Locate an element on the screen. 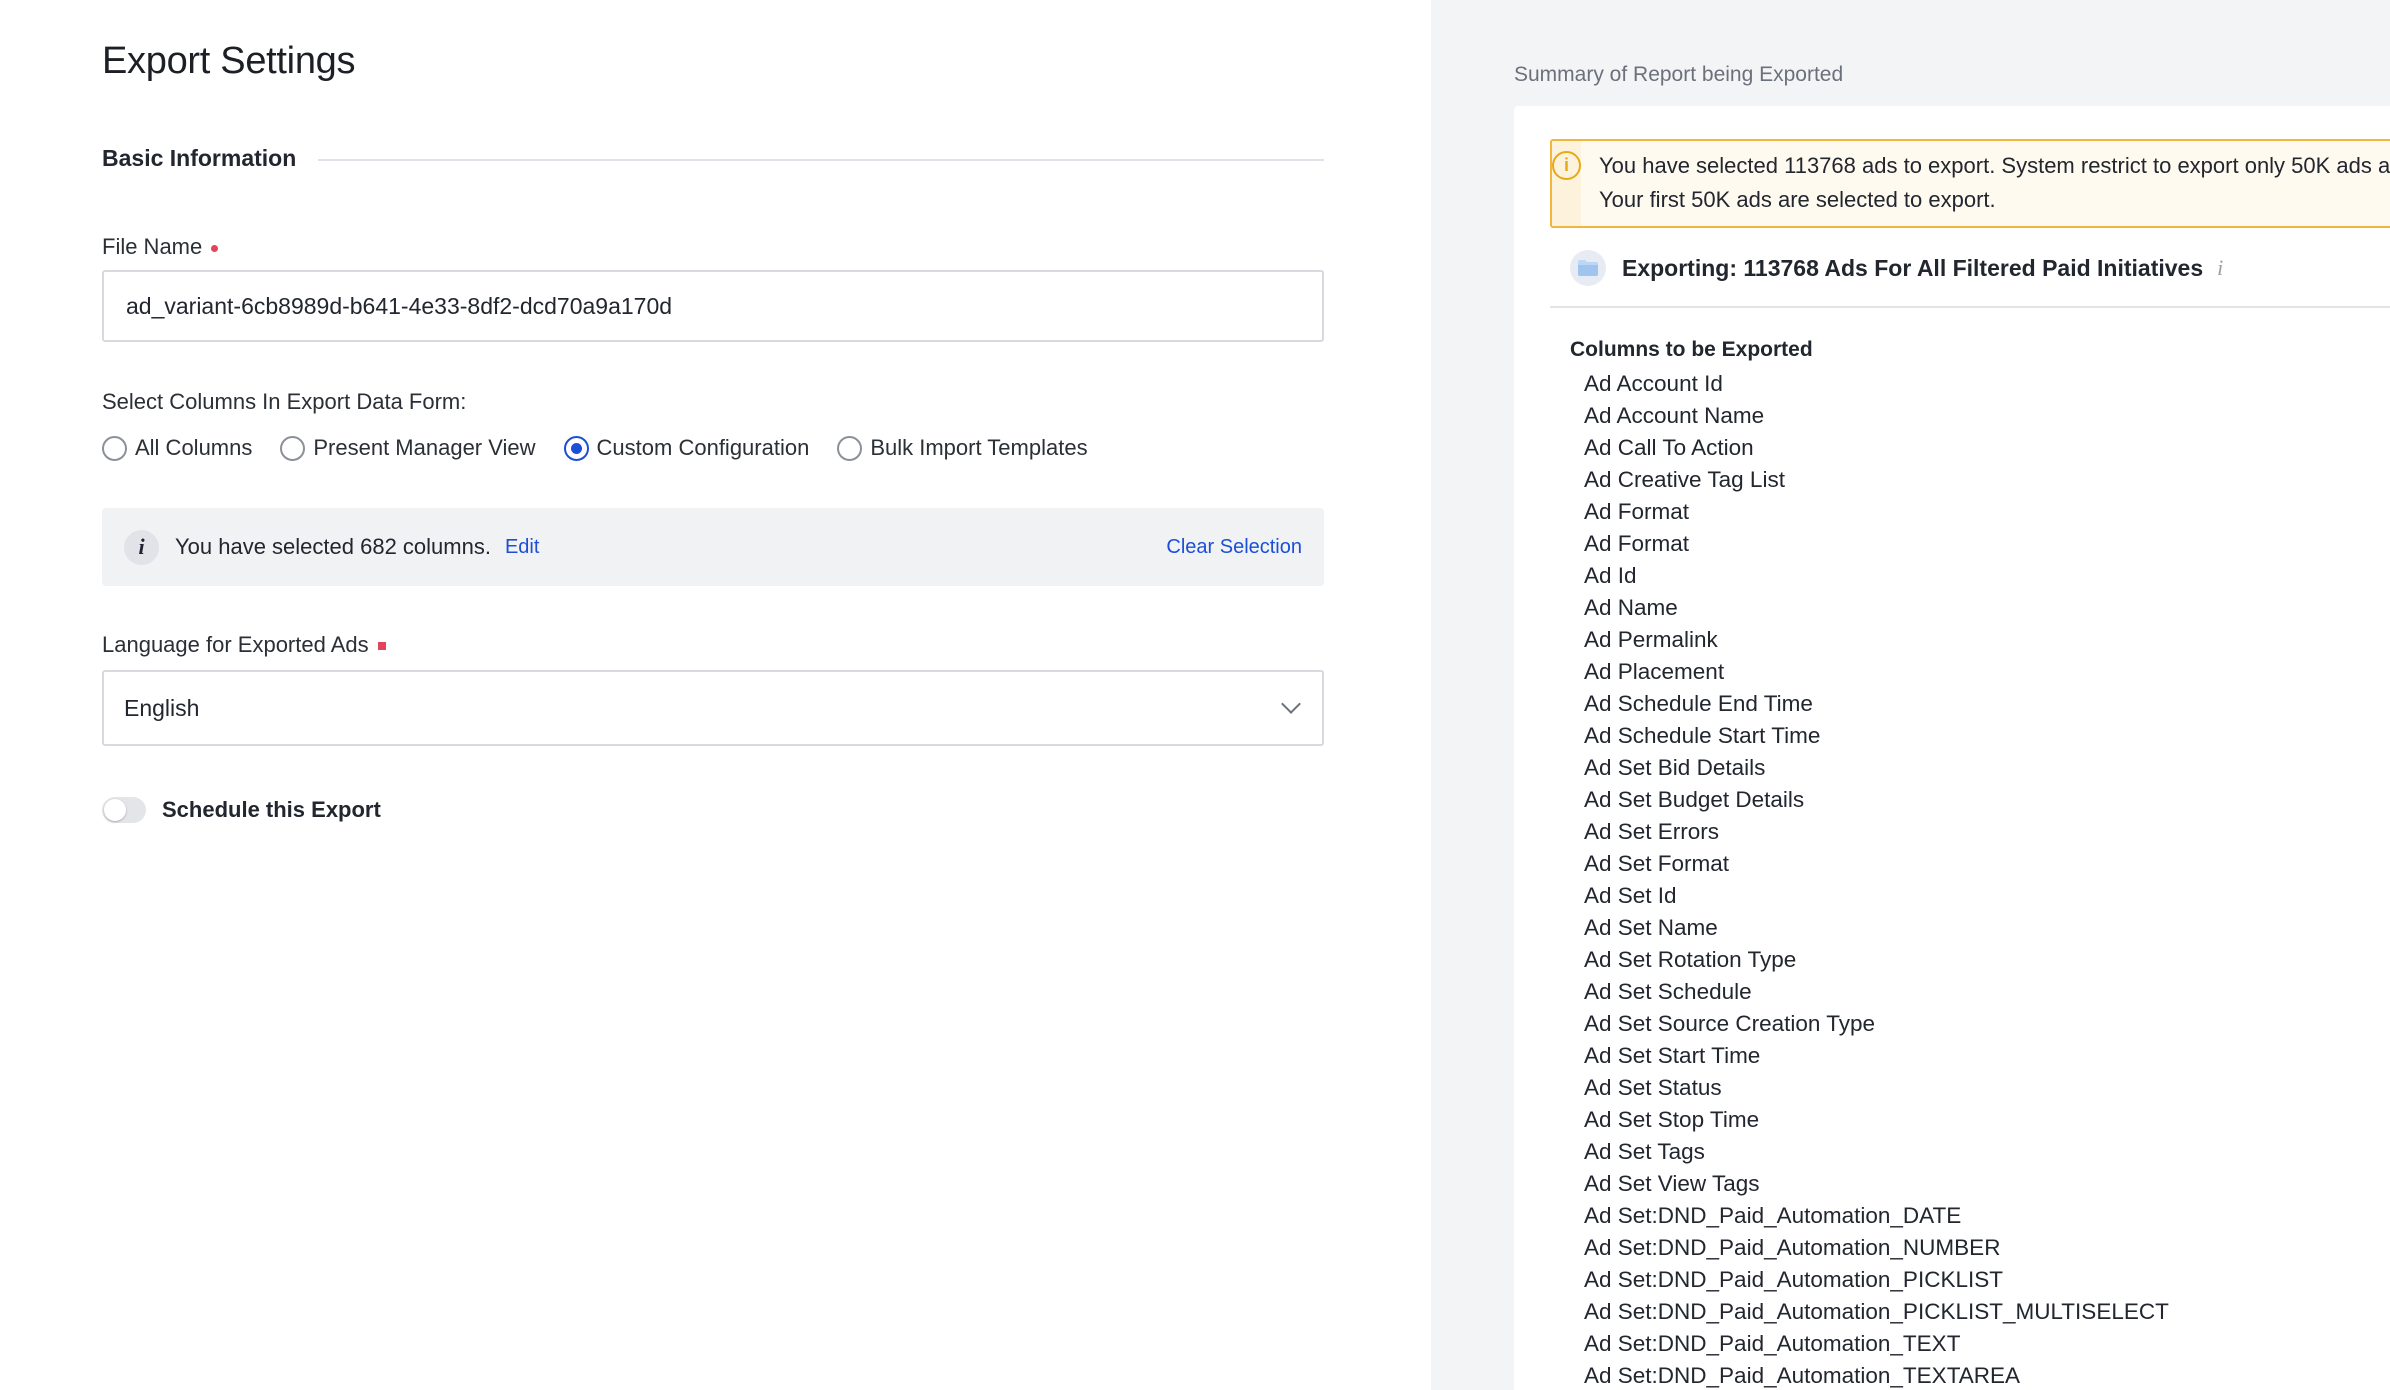  export-info-icon: i is located at coordinates (2220, 268).